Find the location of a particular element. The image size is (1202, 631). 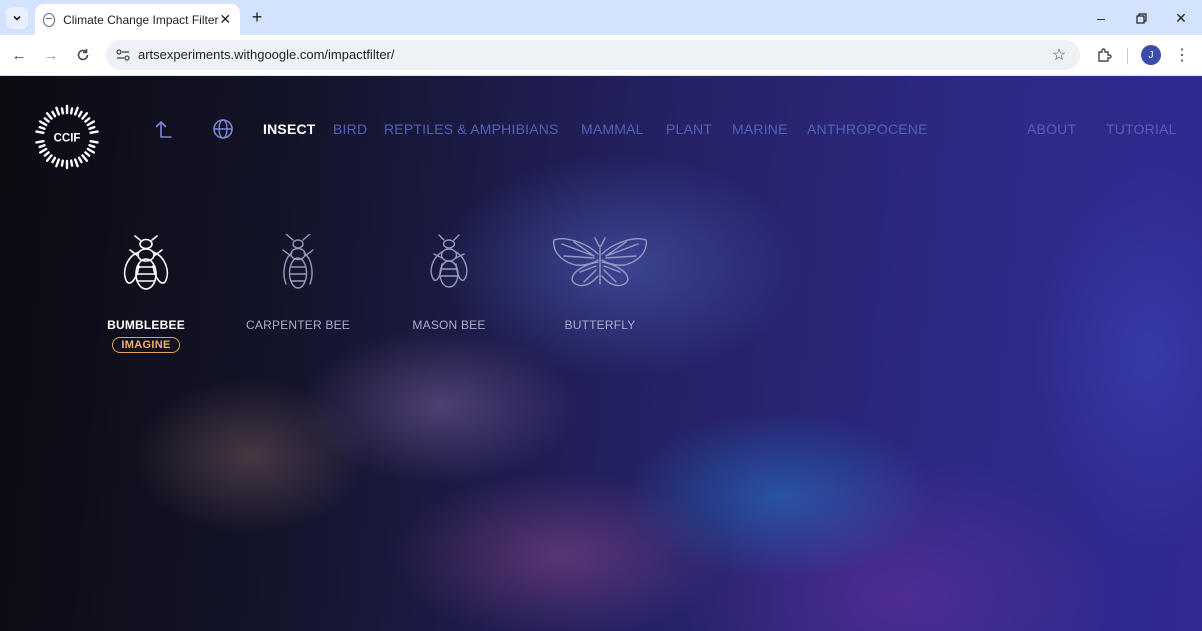

nav-mammal: MAMMAL is located at coordinates (612, 129).